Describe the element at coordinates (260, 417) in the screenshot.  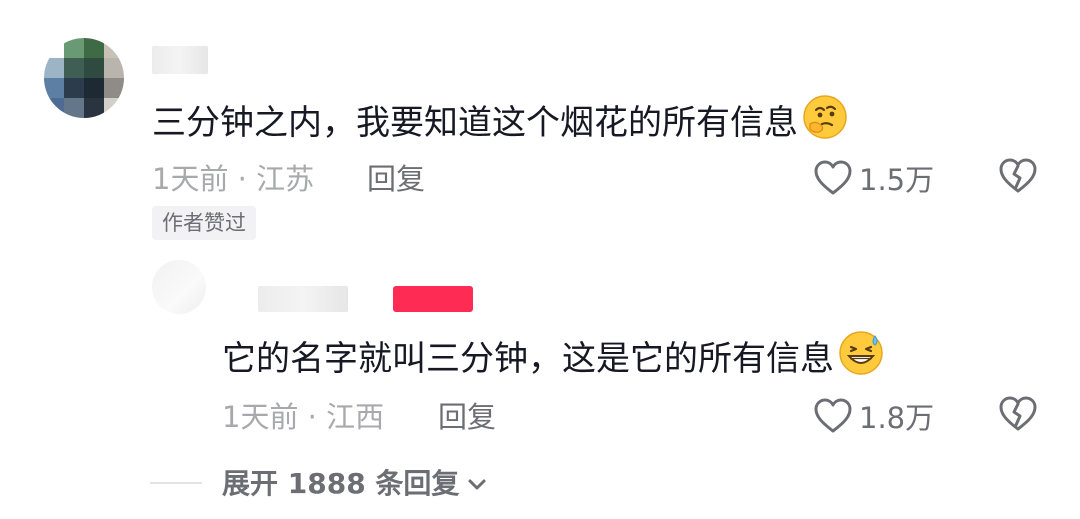
I see `reply-time: 1天前` at that location.